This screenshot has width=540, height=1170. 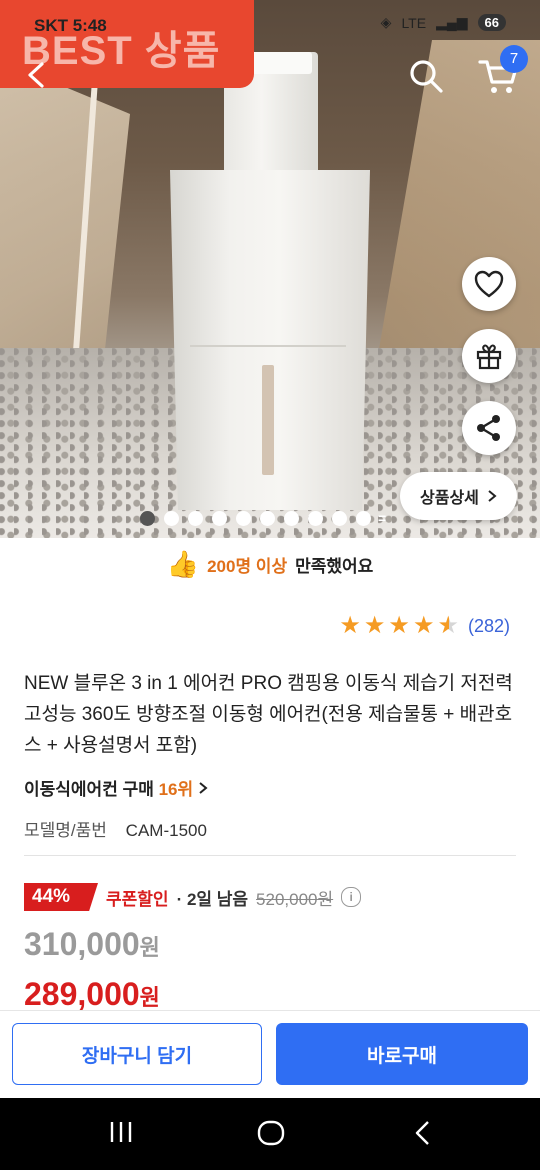 What do you see at coordinates (183, 563) in the screenshot?
I see `thumbs-up-icon: 👍` at bounding box center [183, 563].